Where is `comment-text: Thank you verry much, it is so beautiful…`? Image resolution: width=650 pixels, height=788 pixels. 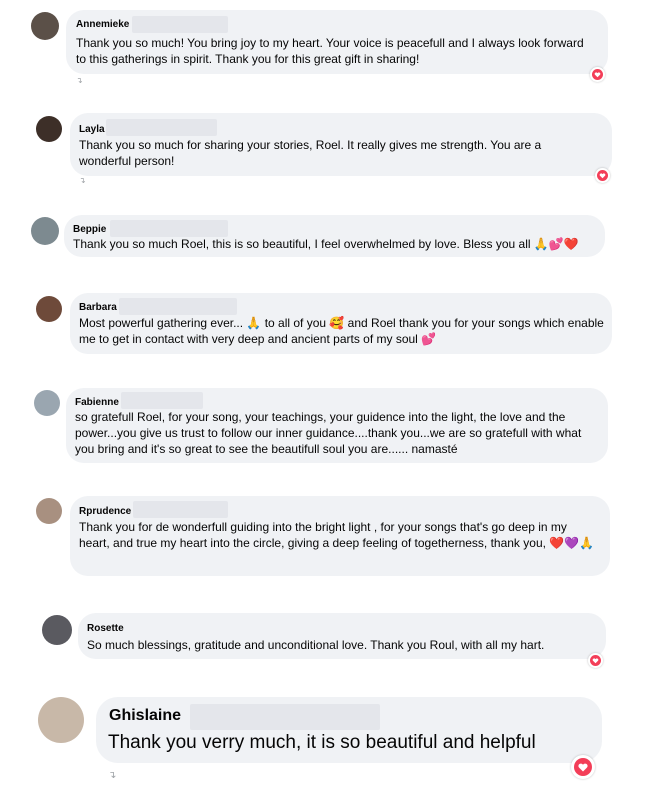 comment-text: Thank you verry much, it is so beautiful… is located at coordinates (322, 742).